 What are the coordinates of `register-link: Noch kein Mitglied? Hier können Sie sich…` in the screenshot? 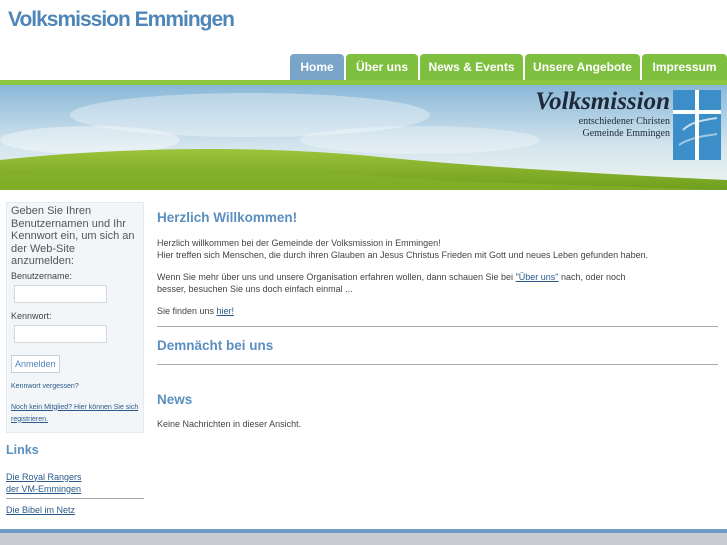 It's located at (75, 414).